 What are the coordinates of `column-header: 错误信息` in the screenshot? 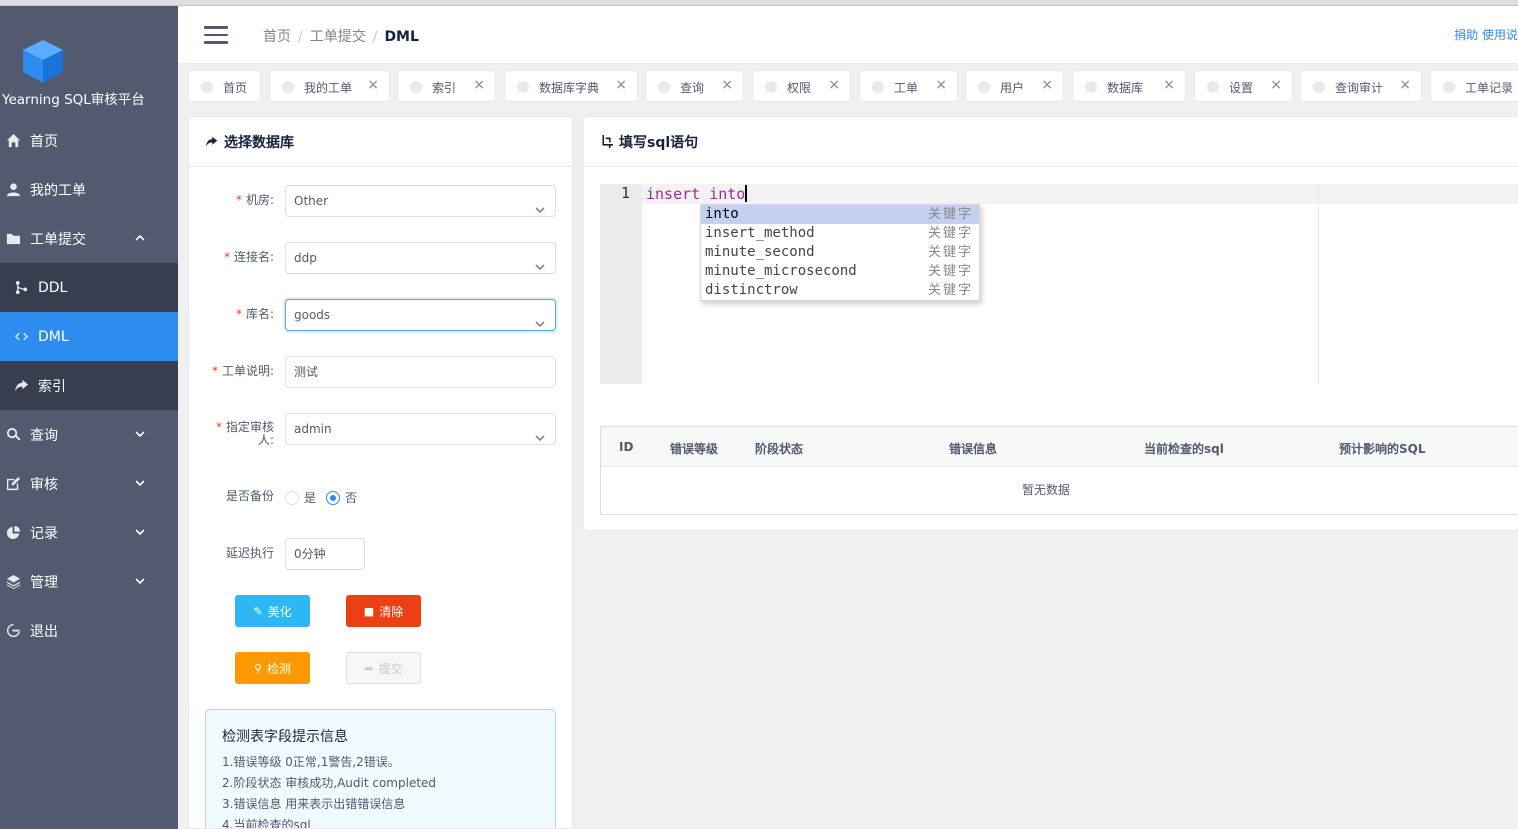 It's located at (973, 448).